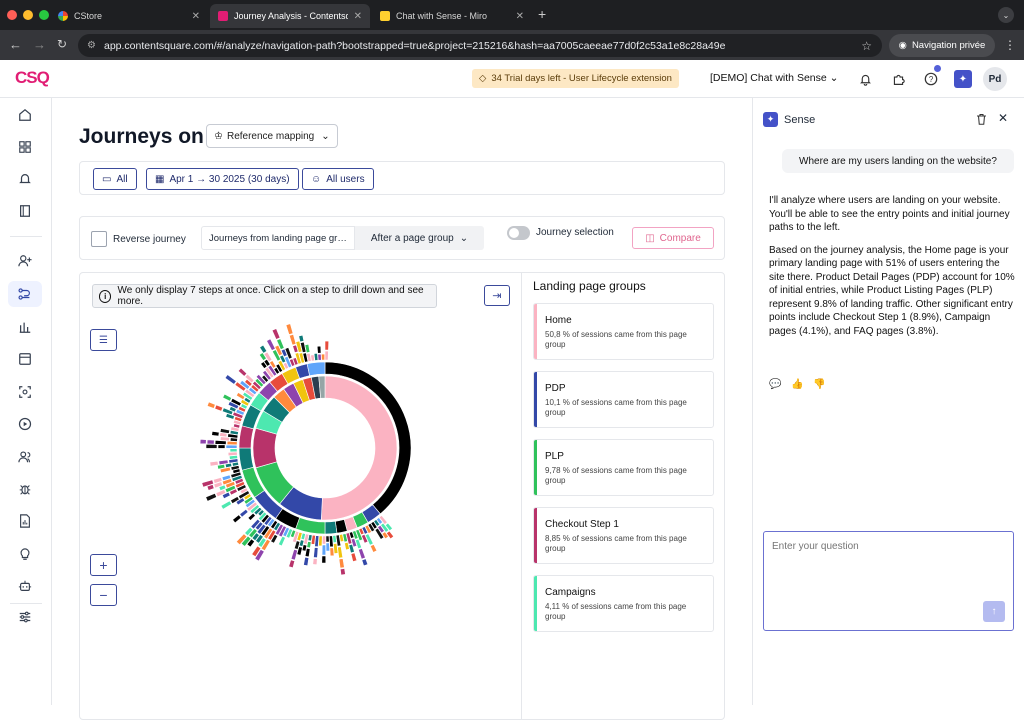  I want to click on feedback-chat-icon: 💬, so click(775, 384).